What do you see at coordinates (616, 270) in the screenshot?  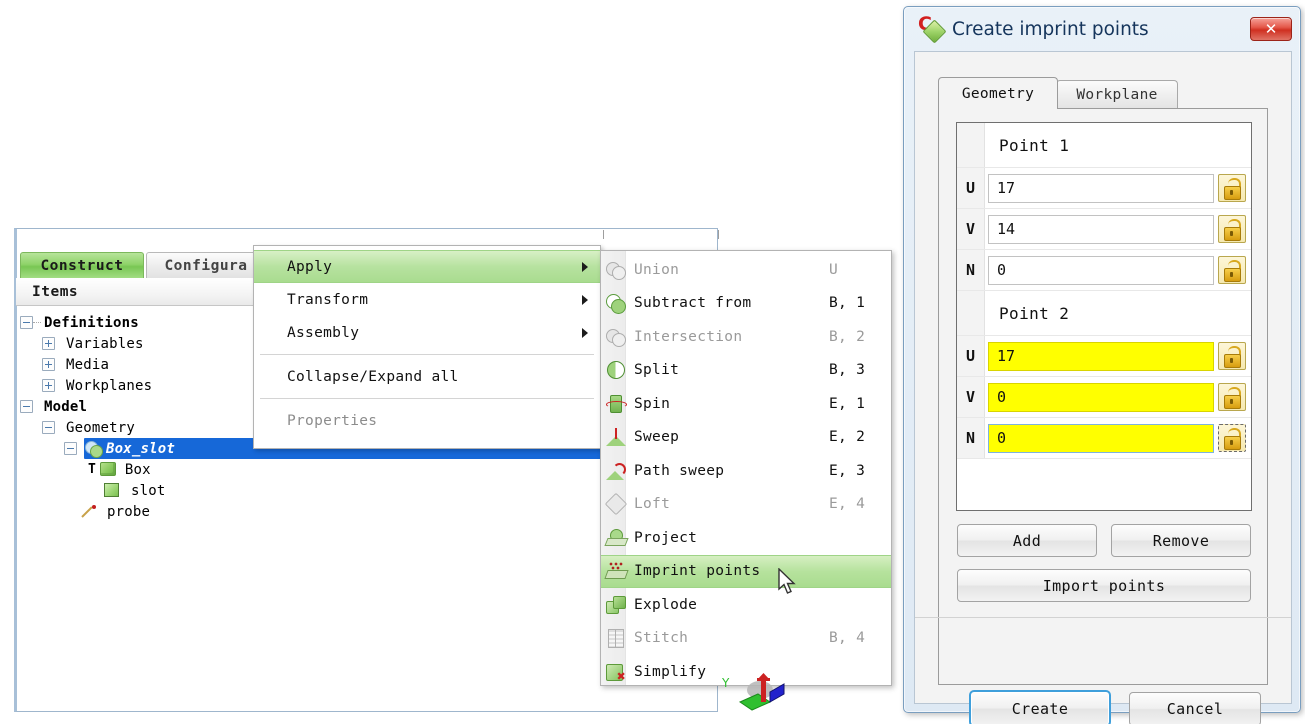 I see `union-icon` at bounding box center [616, 270].